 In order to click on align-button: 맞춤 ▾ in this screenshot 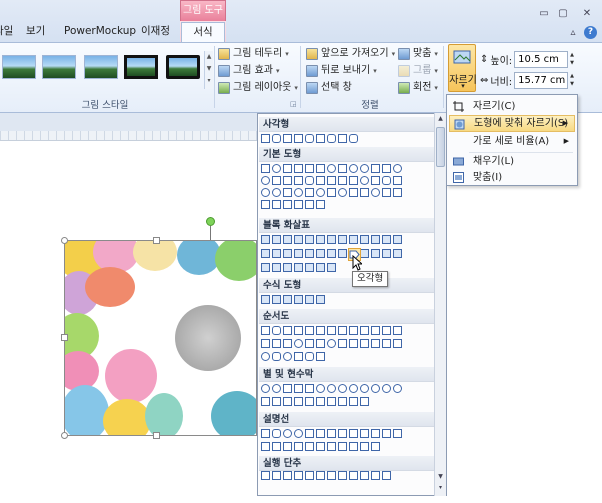, I will do `click(418, 54)`.